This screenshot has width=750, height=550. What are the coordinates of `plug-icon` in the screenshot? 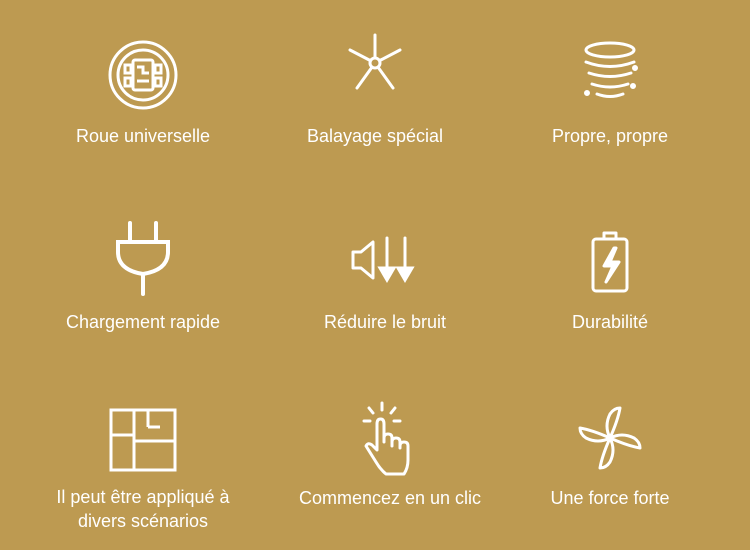 It's located at (143, 258).